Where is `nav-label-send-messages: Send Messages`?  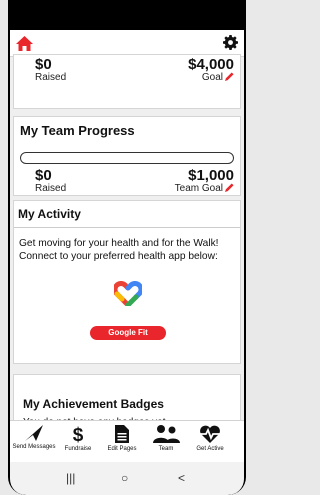
nav-label-send-messages: Send Messages is located at coordinates (34, 447).